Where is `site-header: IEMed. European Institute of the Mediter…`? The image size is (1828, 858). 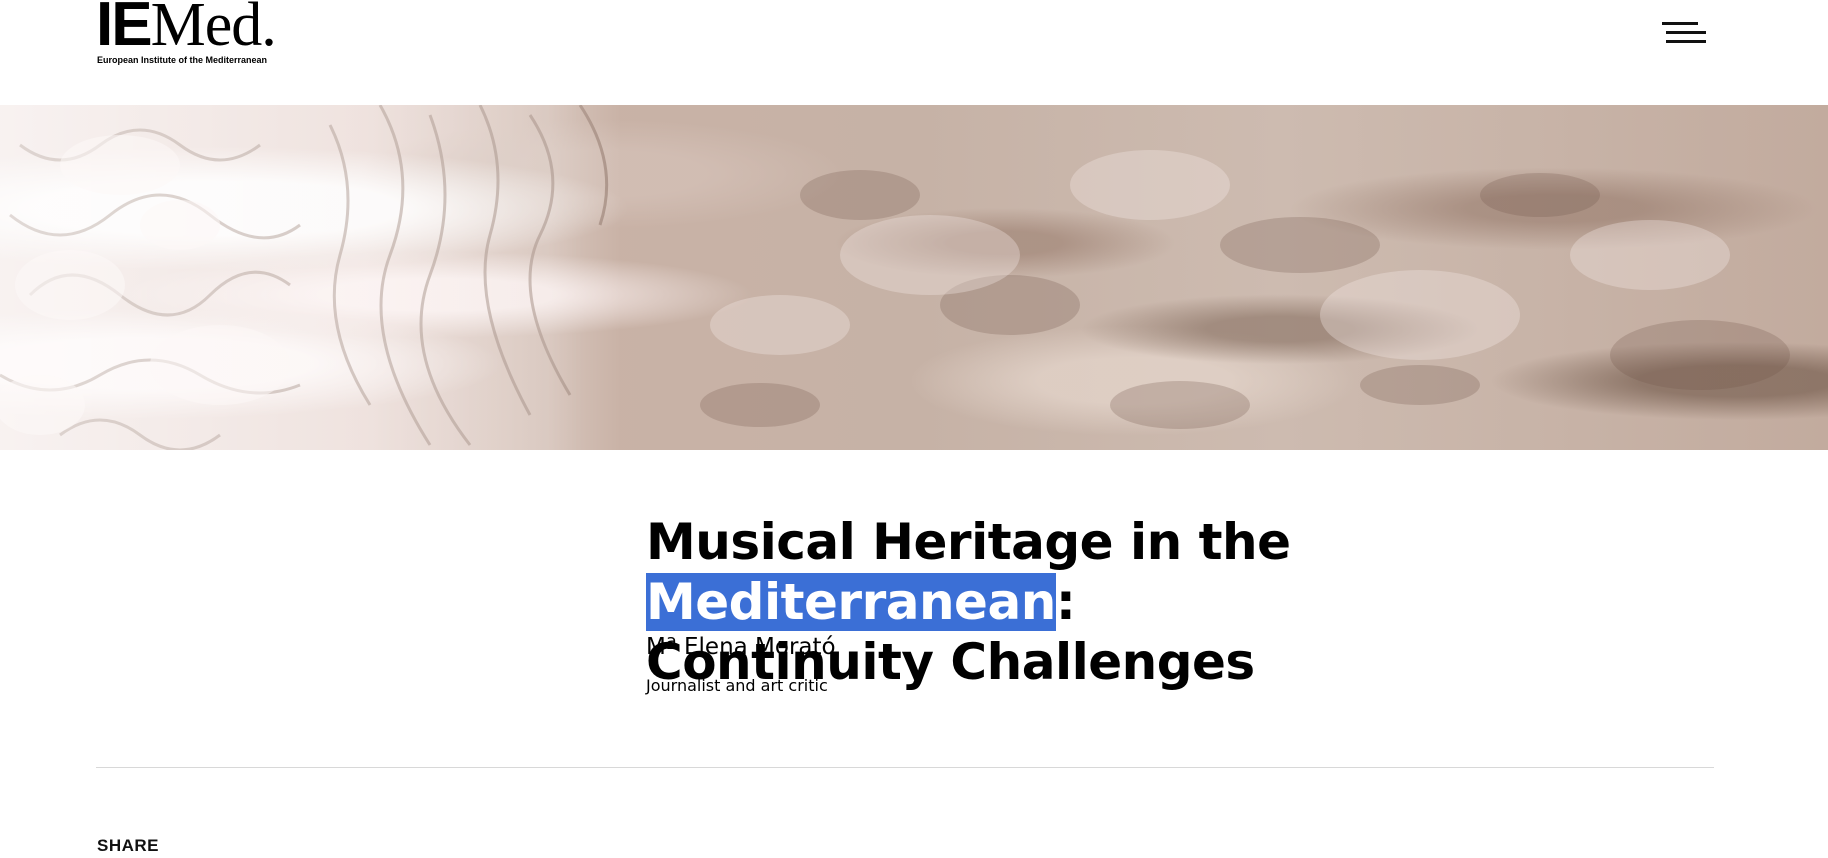 site-header: IEMed. European Institute of the Mediter… is located at coordinates (914, 52).